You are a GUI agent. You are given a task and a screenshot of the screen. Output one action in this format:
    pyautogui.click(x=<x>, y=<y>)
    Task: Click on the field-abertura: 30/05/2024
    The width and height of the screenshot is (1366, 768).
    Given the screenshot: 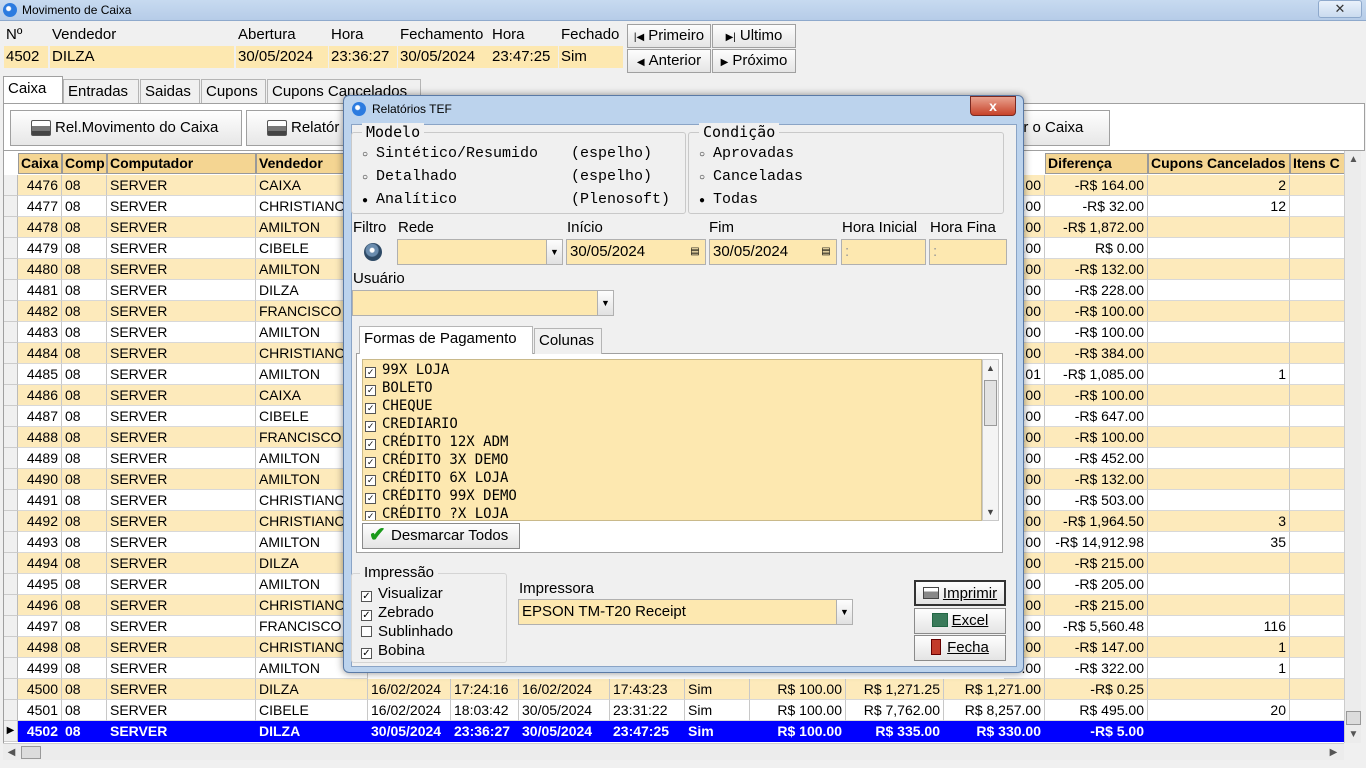 What is the action you would take?
    pyautogui.click(x=282, y=57)
    